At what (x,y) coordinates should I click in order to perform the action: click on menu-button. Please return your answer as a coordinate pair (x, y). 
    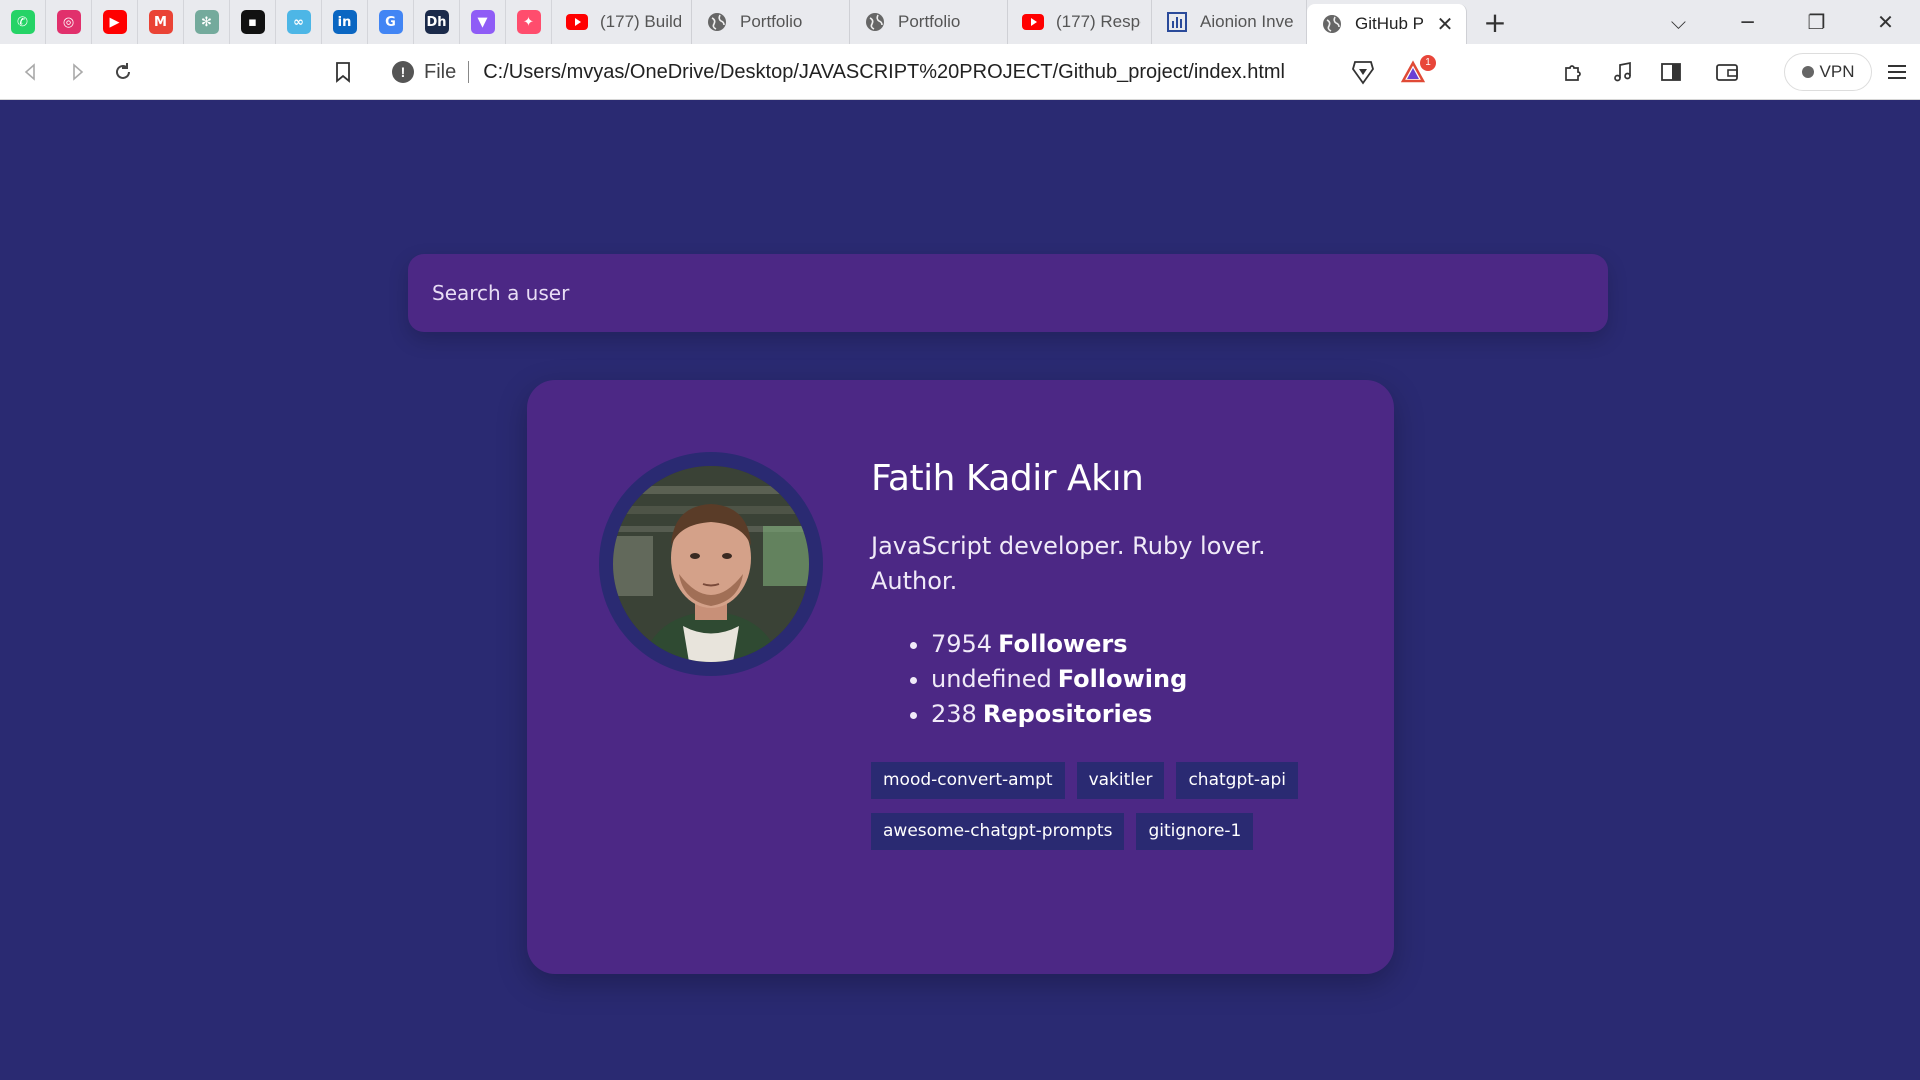
    Looking at the image, I should click on (1897, 72).